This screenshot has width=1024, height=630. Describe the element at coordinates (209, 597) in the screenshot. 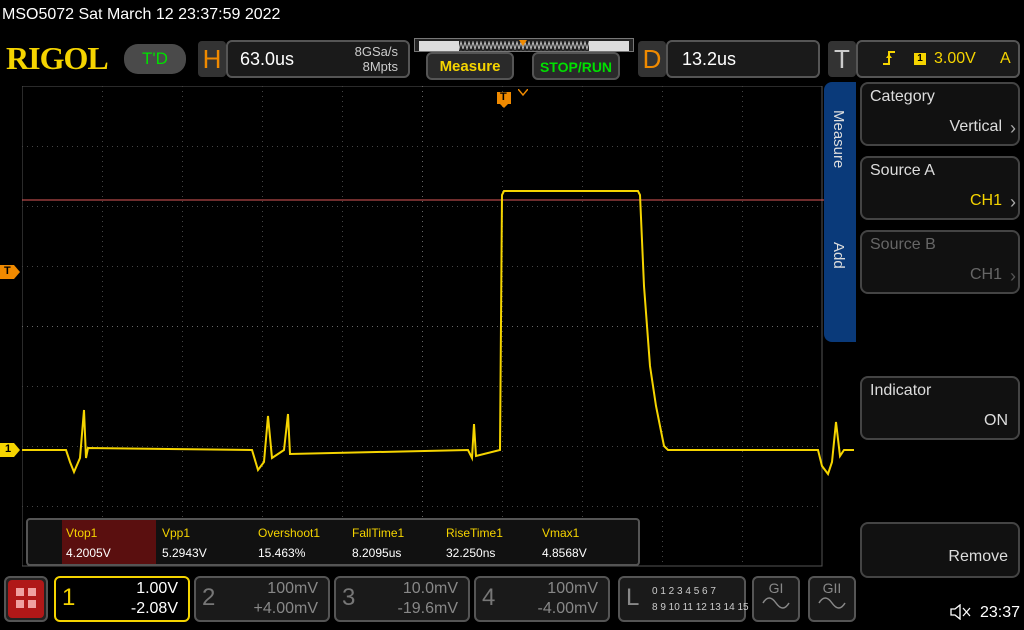

I see `channel-number: 2` at that location.